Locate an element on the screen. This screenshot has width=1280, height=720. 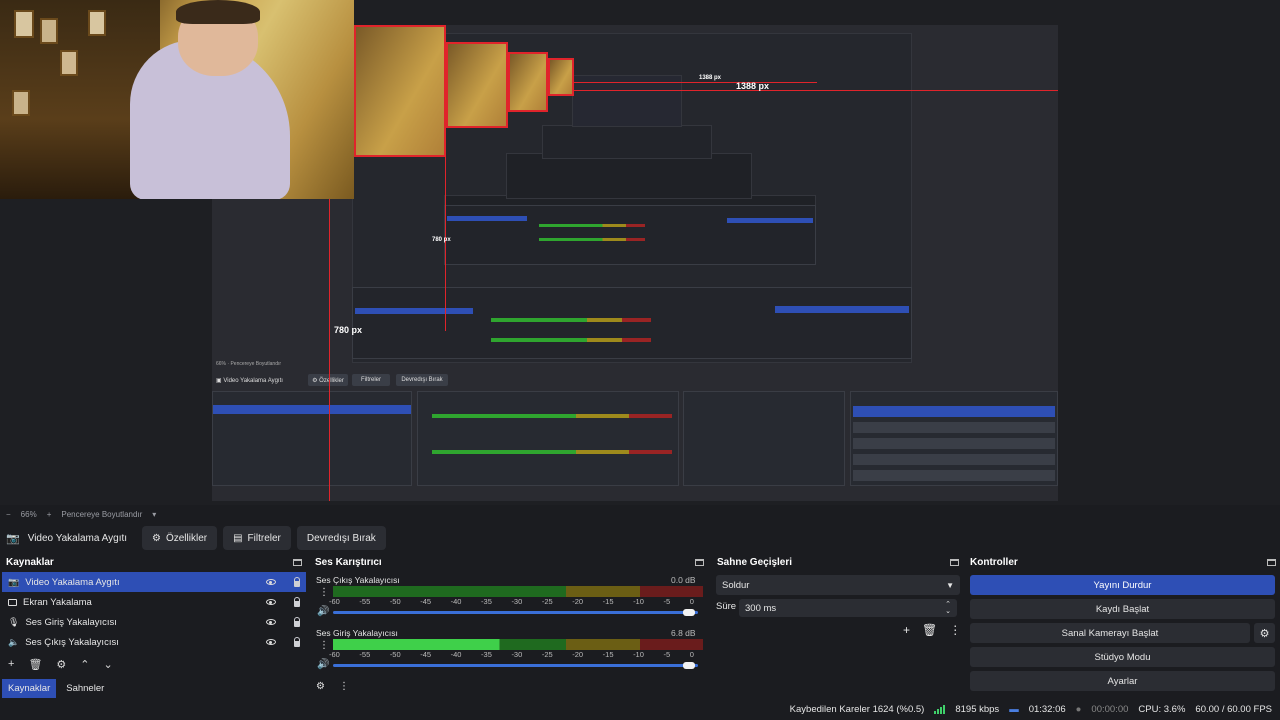
zoom-minus: − is located at coordinates (8, 514).